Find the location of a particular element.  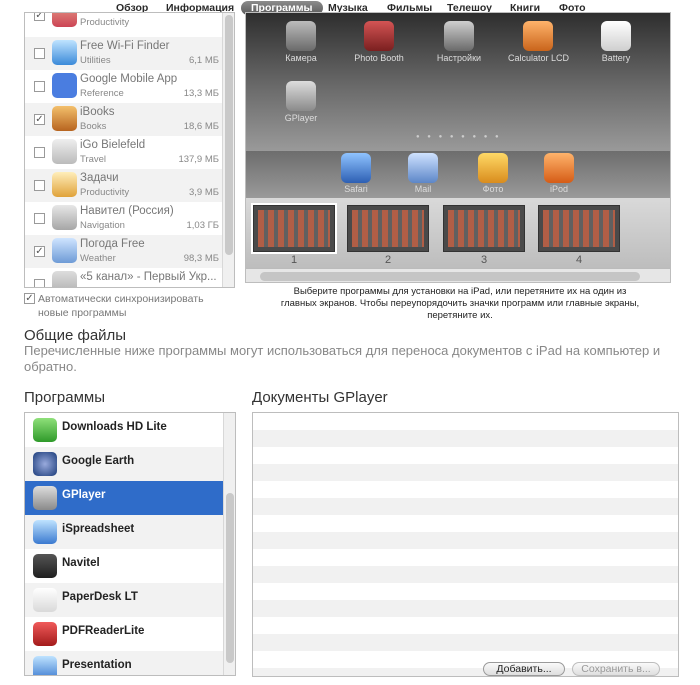

app-row: ✓ Погода Free Weather 98,3 МБ is located at coordinates (124, 251).